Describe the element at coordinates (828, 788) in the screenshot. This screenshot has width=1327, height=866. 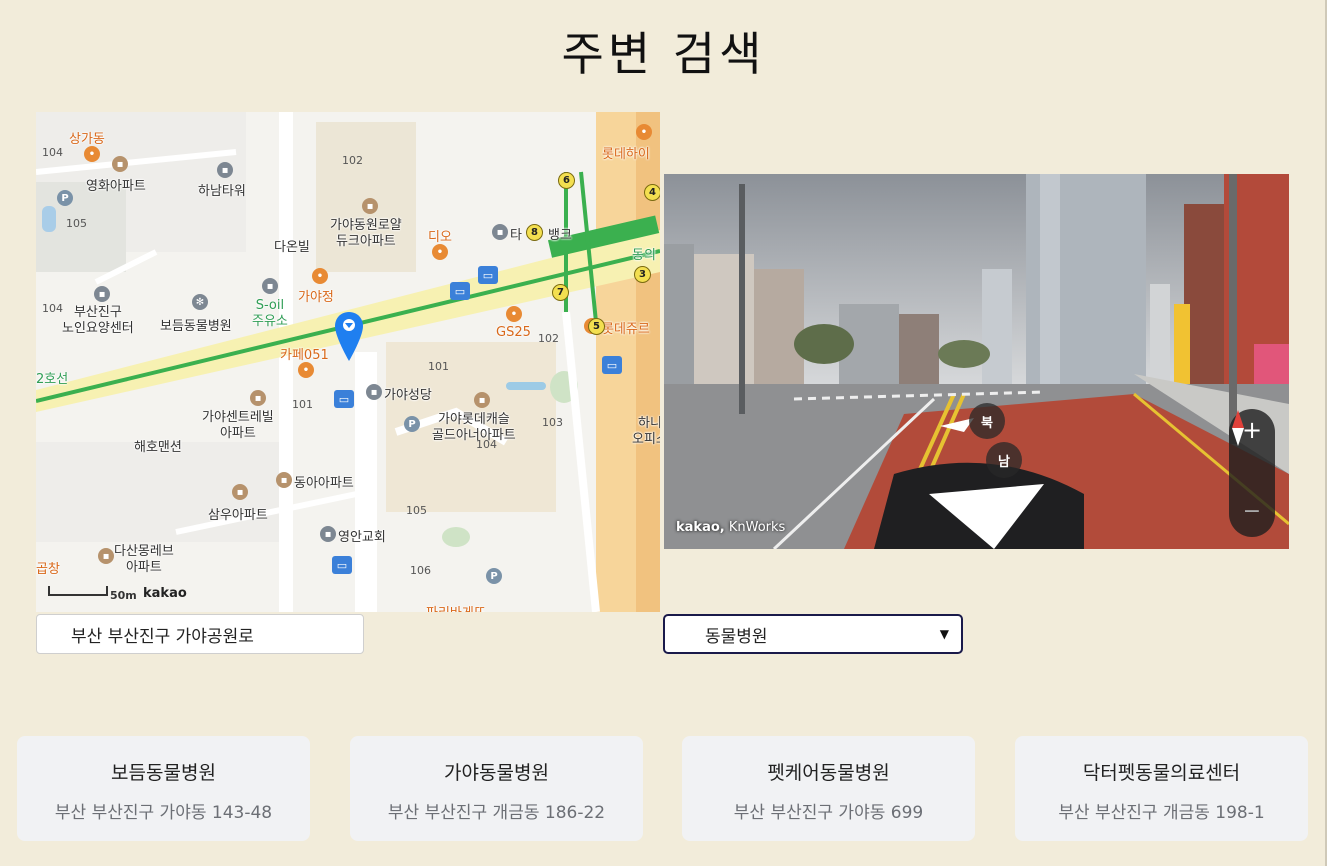
I see `result-card: 펫케어동물병원 부산 부산진구 가야동 699` at that location.